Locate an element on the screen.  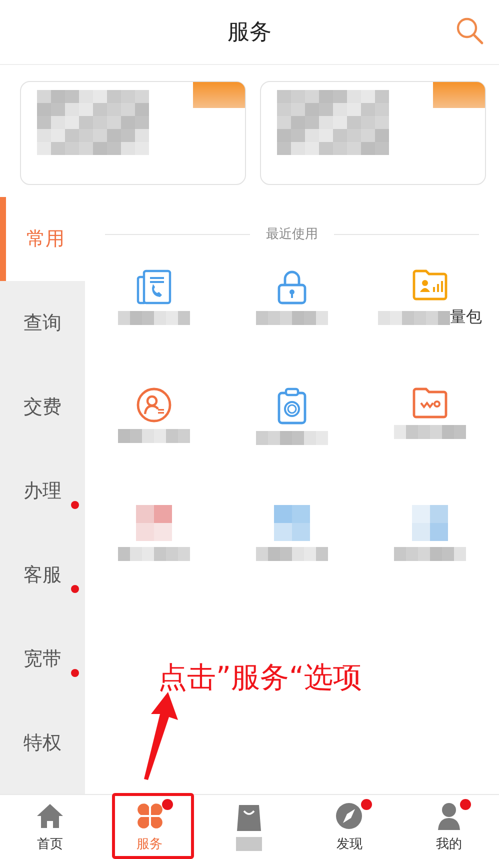
bag-icon is located at coordinates (249, 818).